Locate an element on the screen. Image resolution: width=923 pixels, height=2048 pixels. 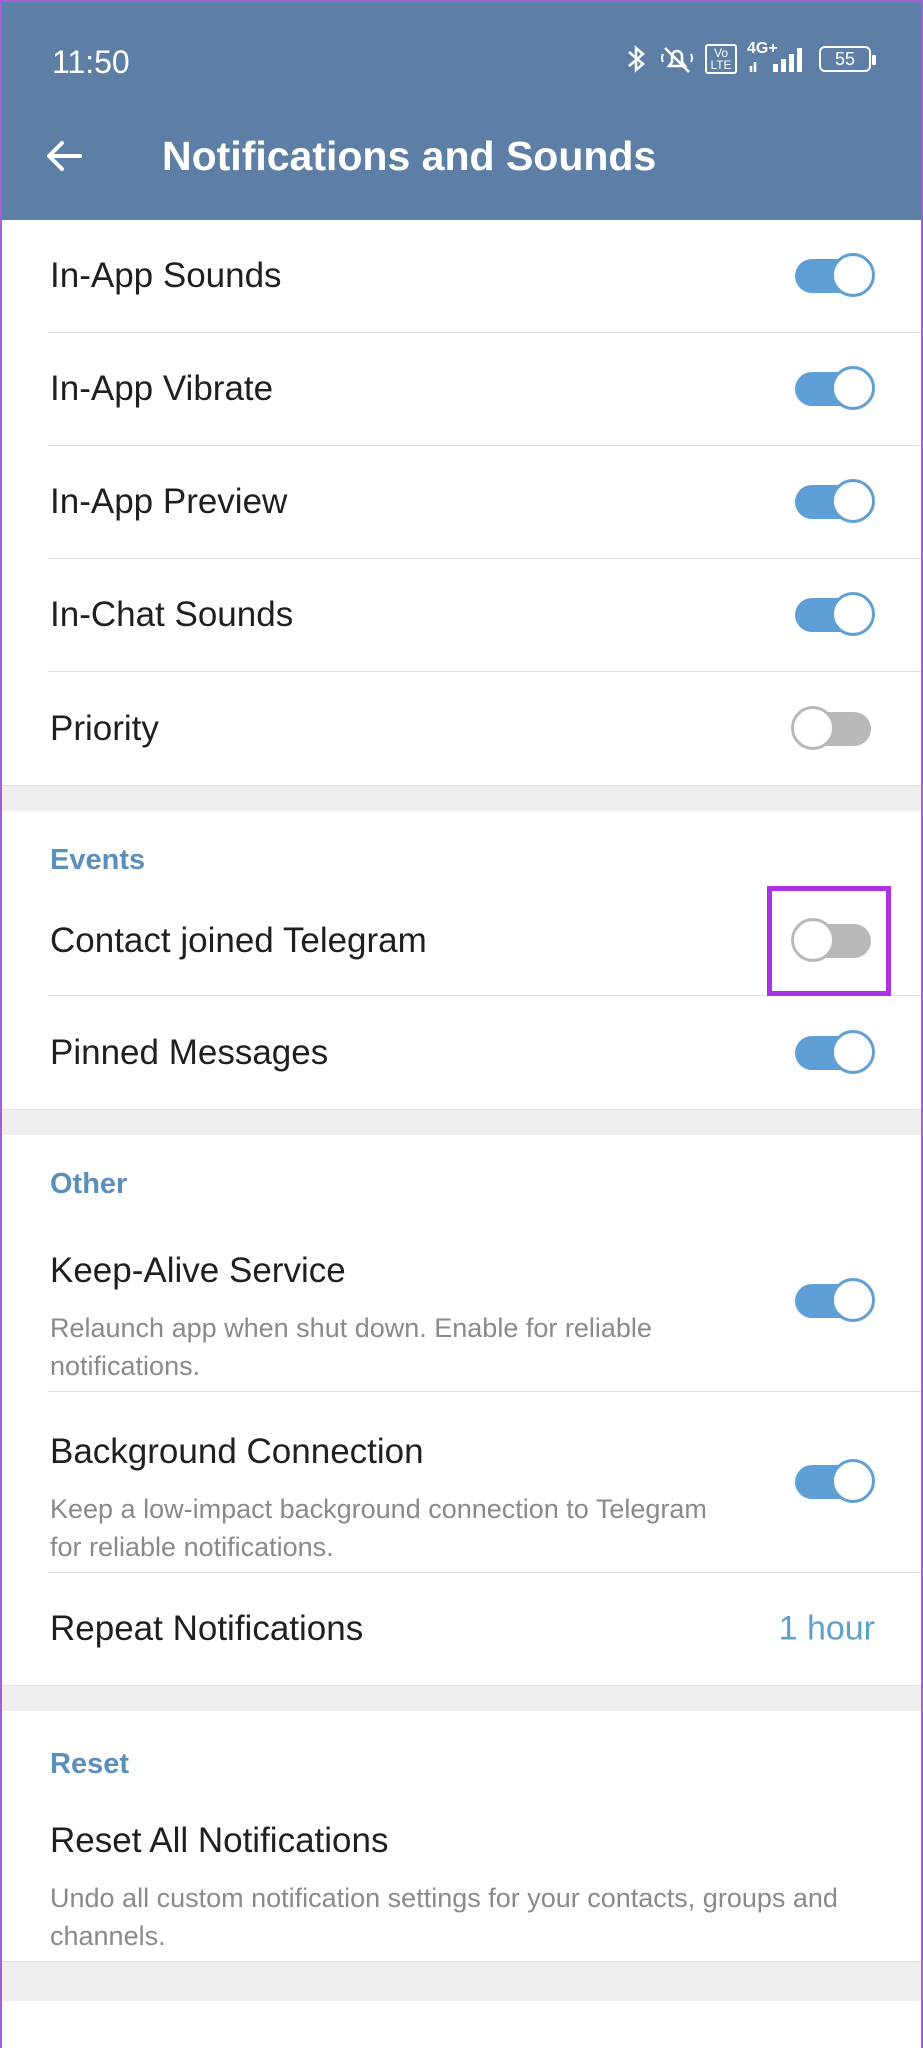
setting-contact-joined: Contact joined Telegram is located at coordinates (485, 941).